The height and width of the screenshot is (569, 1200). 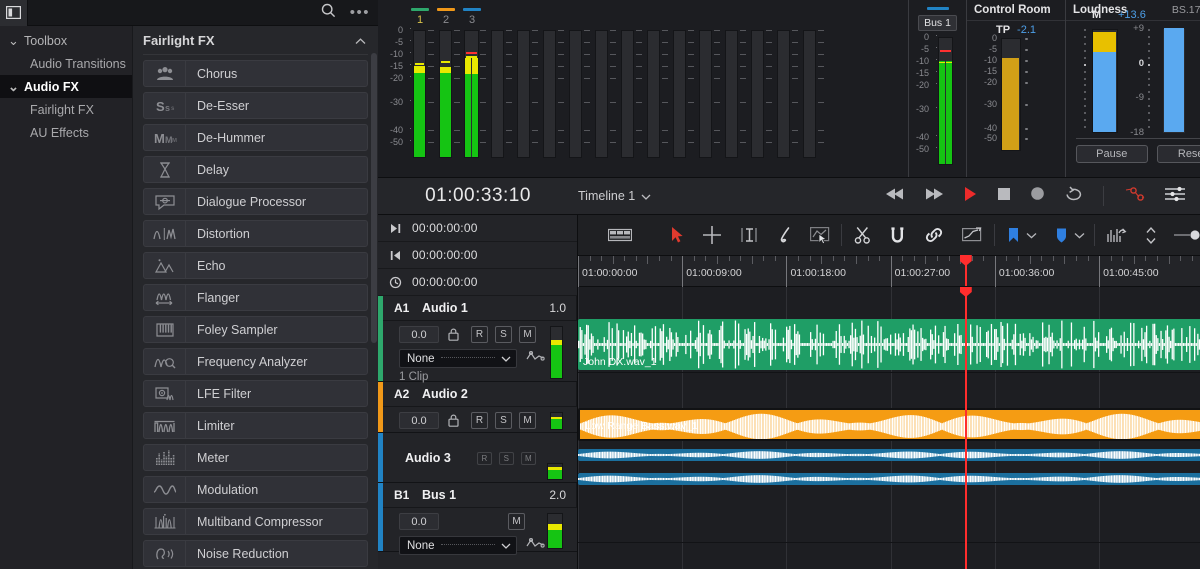 I want to click on fx-list-item: Distortion, so click(x=255, y=233).